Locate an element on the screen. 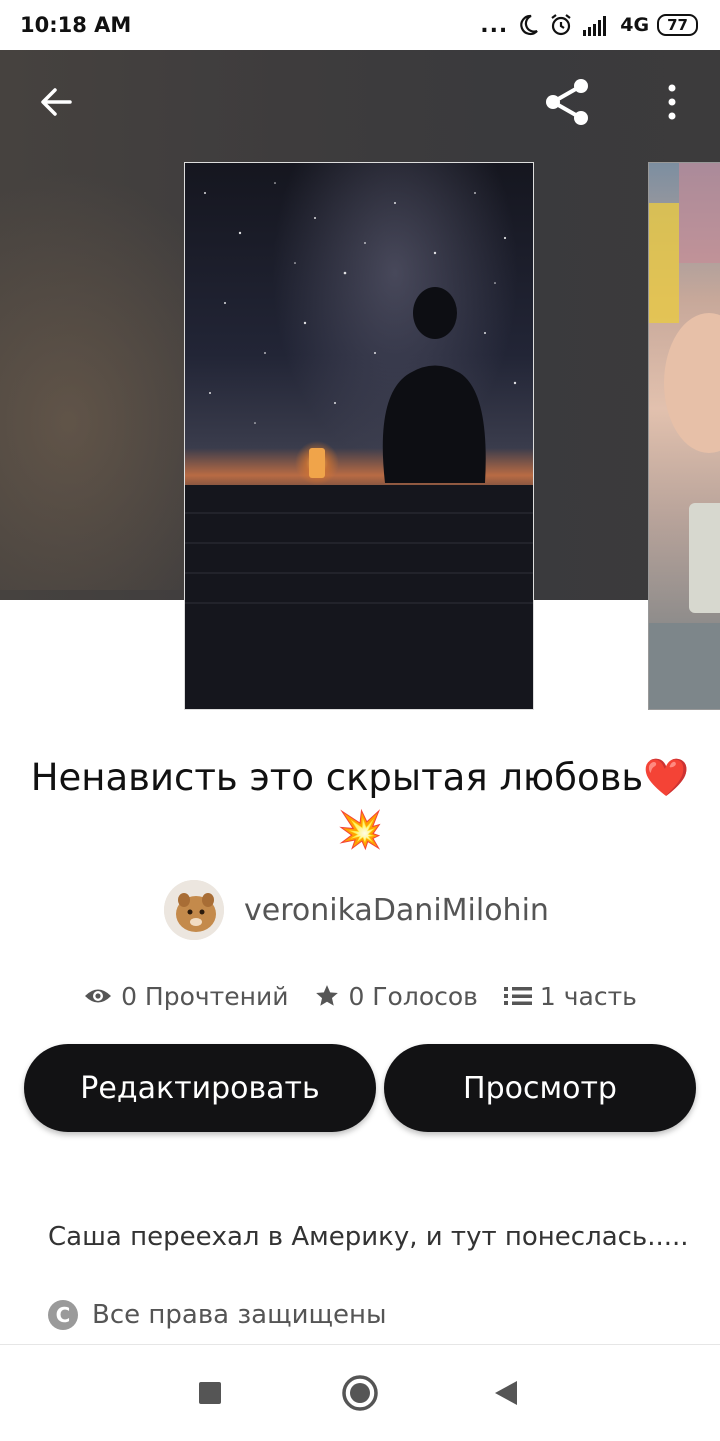 This screenshot has width=720, height=1441. share-button is located at coordinates (567, 102).